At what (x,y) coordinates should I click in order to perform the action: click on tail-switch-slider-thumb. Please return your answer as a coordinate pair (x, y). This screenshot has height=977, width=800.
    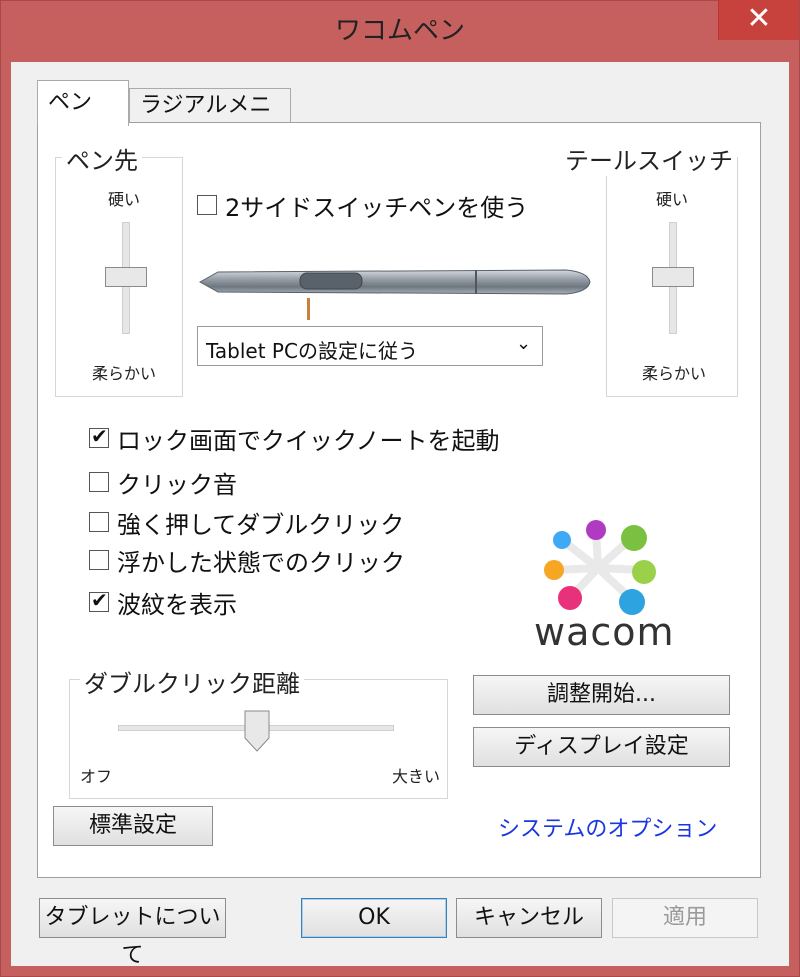
    Looking at the image, I should click on (673, 277).